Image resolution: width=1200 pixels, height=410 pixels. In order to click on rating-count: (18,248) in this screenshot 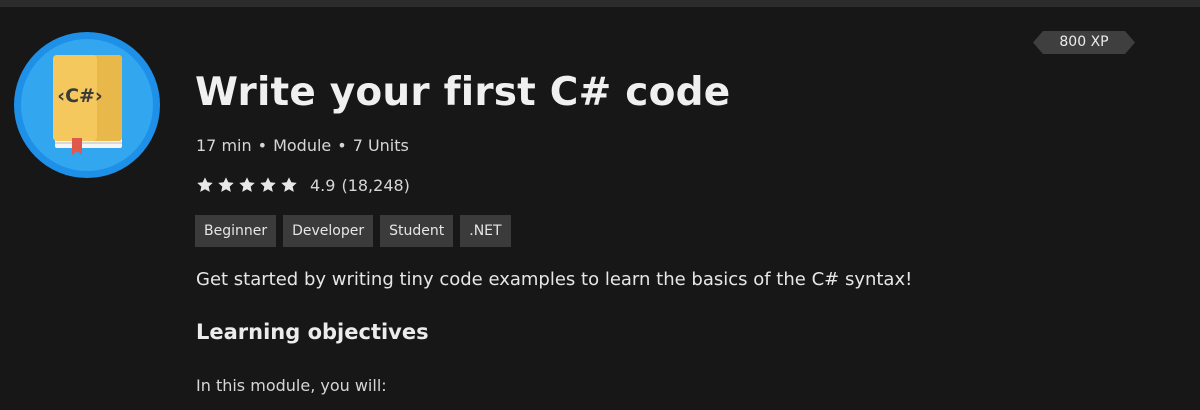, I will do `click(375, 185)`.